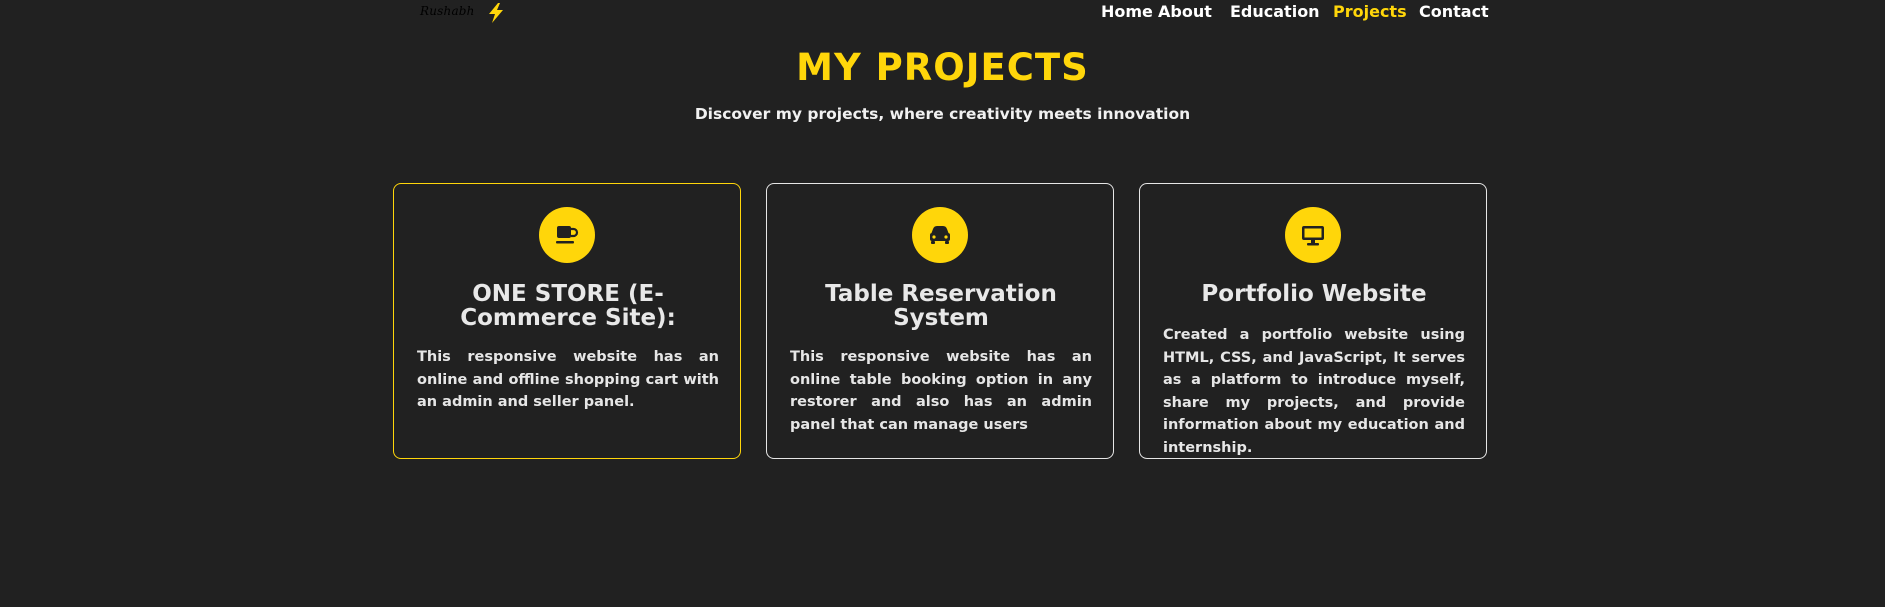  I want to click on page-title: MY PROJECTS, so click(942, 67).